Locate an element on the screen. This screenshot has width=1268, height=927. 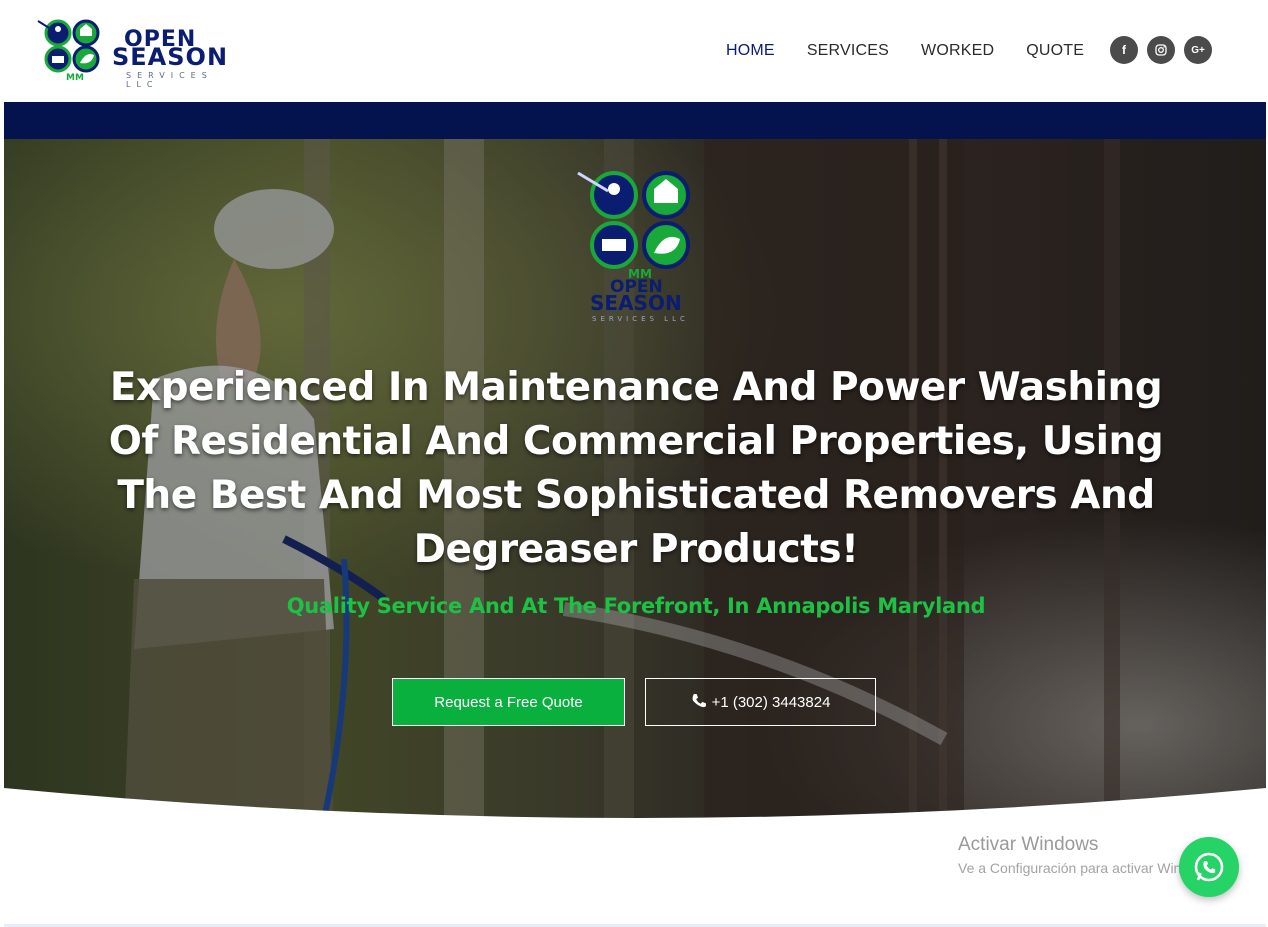
hero-logo-season: SEASON is located at coordinates (636, 303).